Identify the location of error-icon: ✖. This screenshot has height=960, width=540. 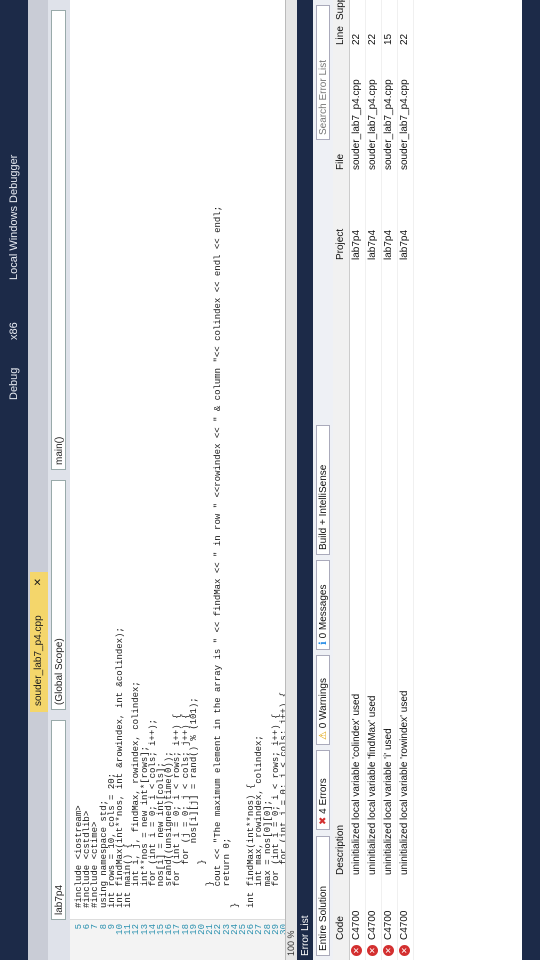
(323, 819).